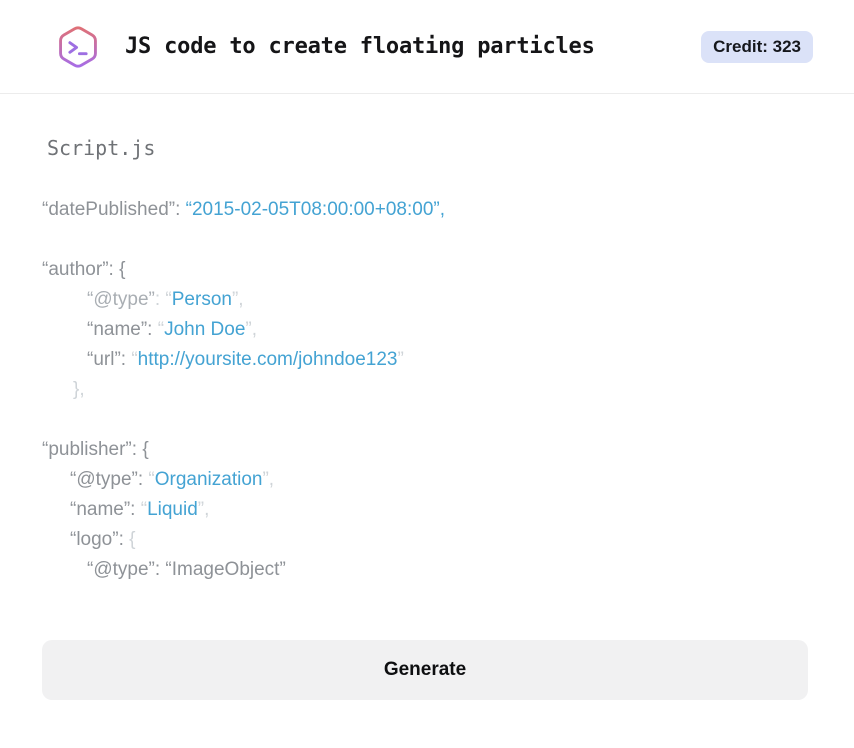 The width and height of the screenshot is (854, 748). I want to click on code-token: “logo”:, so click(100, 539).